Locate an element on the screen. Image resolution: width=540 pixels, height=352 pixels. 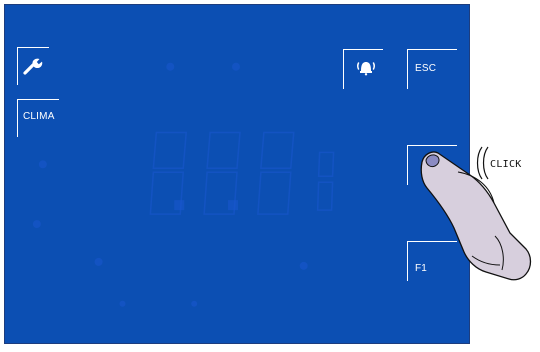
f1-label: F1 is located at coordinates (421, 268).